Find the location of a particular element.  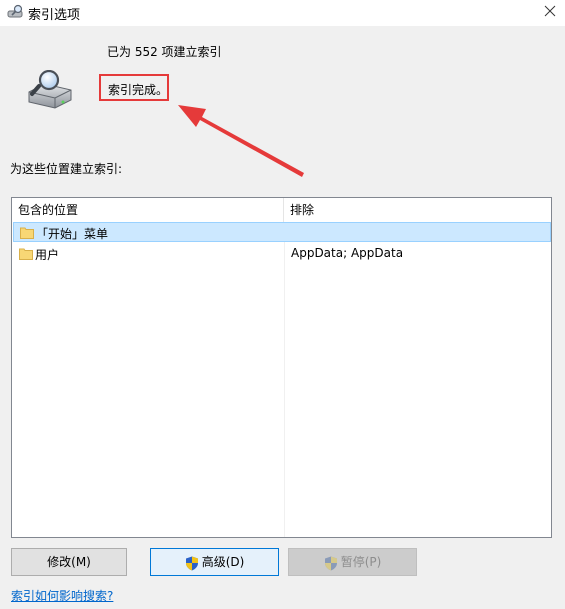

advanced-button: 高级(D) is located at coordinates (214, 562).